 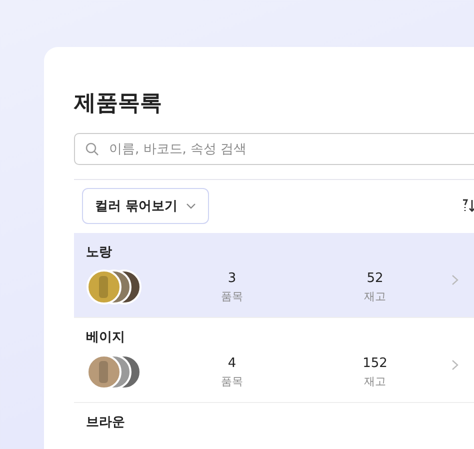 I want to click on group-name: 노랑, so click(x=99, y=252).